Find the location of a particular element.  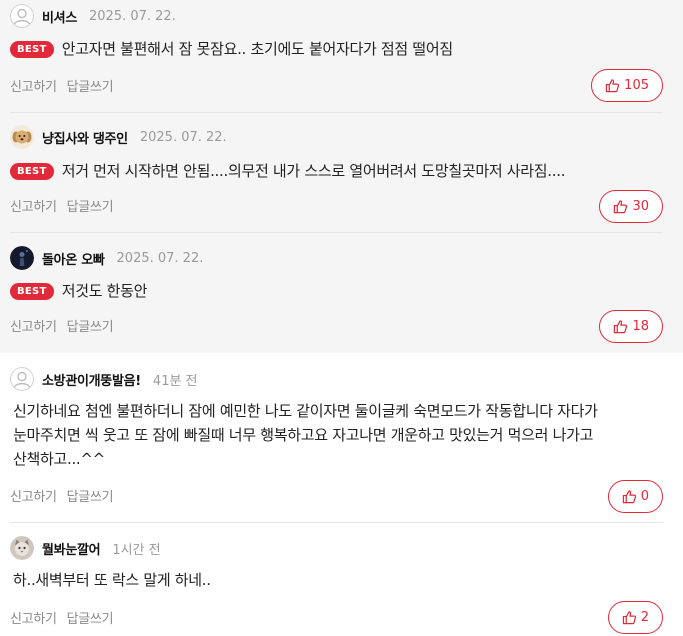

like-count: 0 is located at coordinates (644, 496).